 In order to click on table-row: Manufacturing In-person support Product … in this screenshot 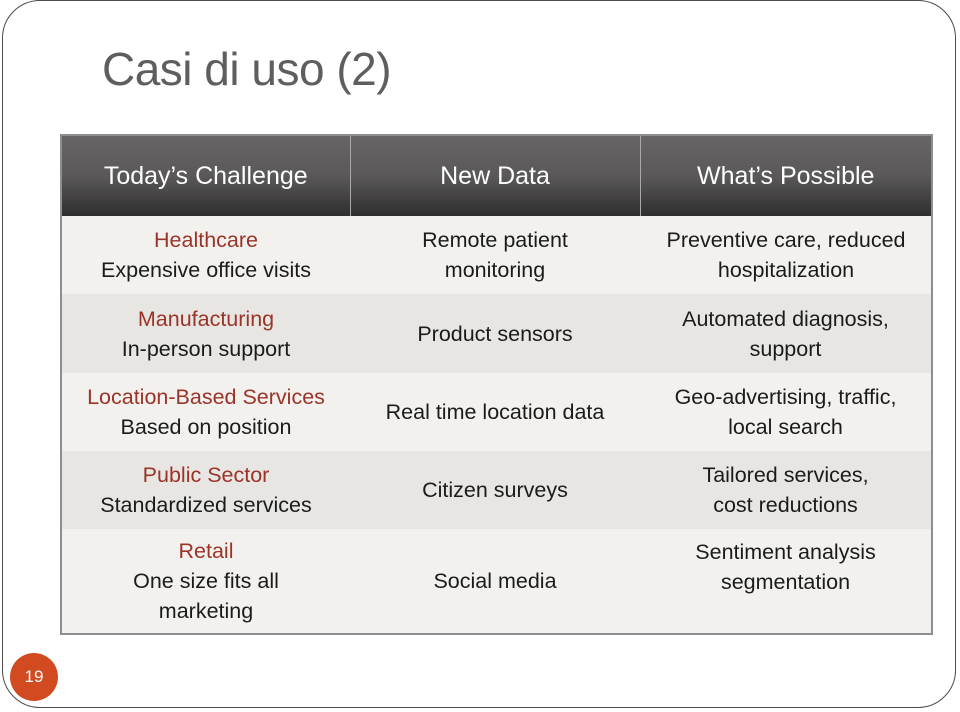, I will do `click(496, 333)`.